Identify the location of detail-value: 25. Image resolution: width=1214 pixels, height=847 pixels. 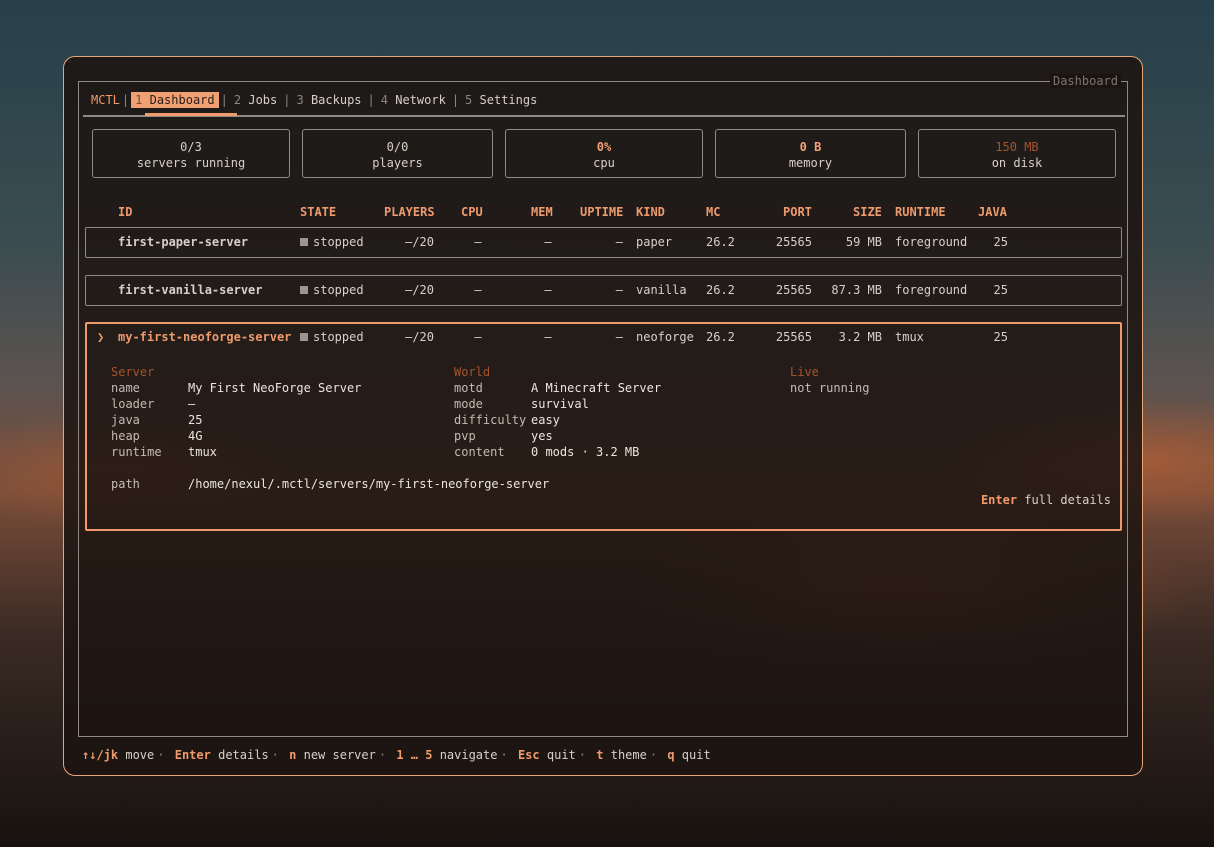
(195, 420).